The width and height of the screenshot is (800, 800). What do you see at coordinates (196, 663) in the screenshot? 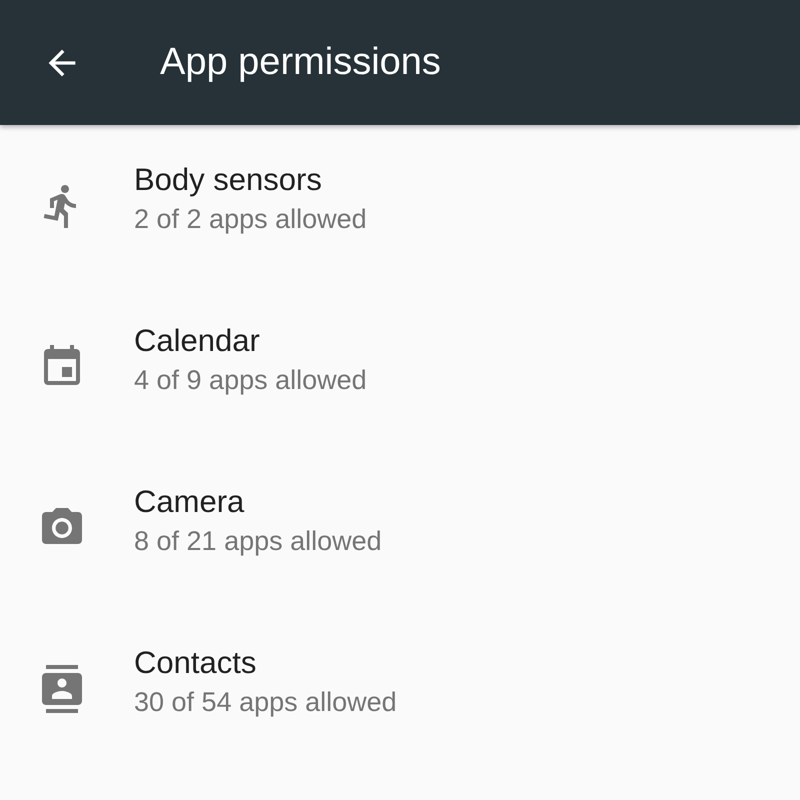
I see `permission-name: Contacts` at bounding box center [196, 663].